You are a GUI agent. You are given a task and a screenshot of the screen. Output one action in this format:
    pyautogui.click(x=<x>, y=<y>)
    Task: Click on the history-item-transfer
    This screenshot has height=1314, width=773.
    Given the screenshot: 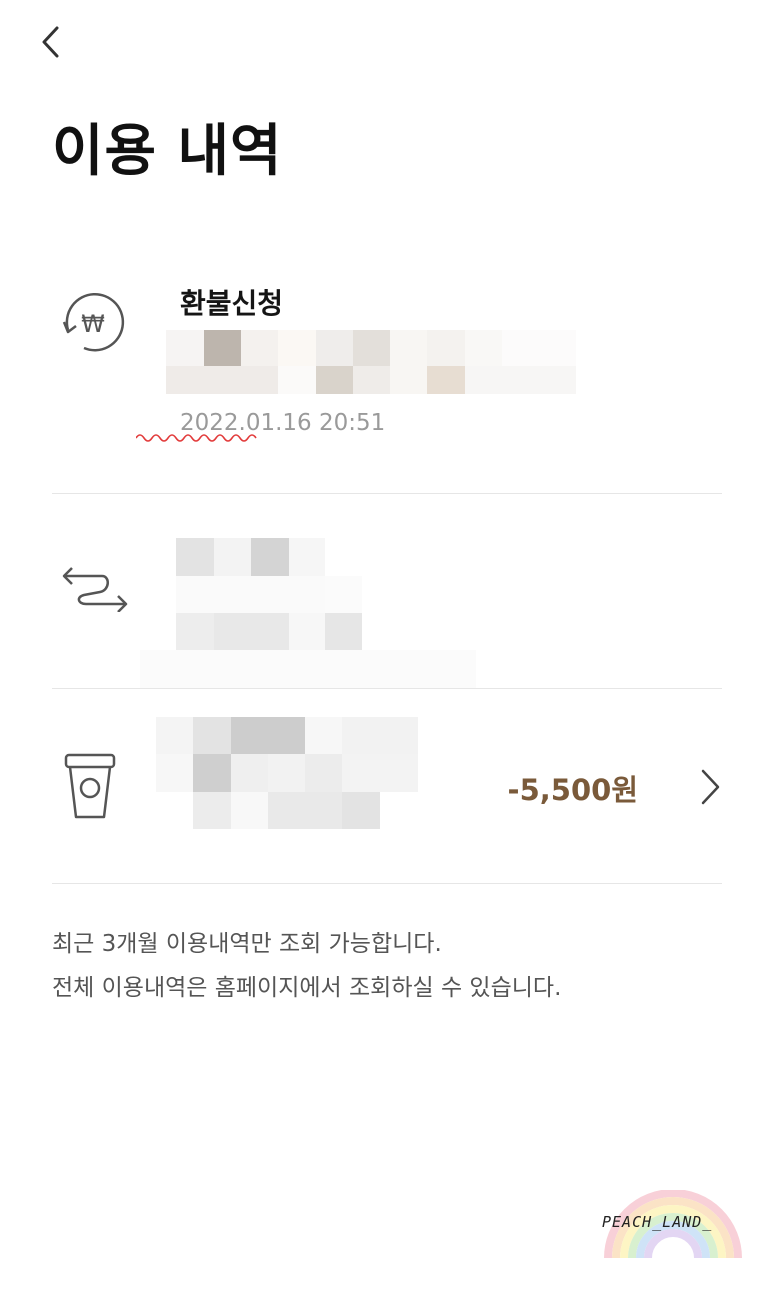 What is the action you would take?
    pyautogui.click(x=387, y=591)
    